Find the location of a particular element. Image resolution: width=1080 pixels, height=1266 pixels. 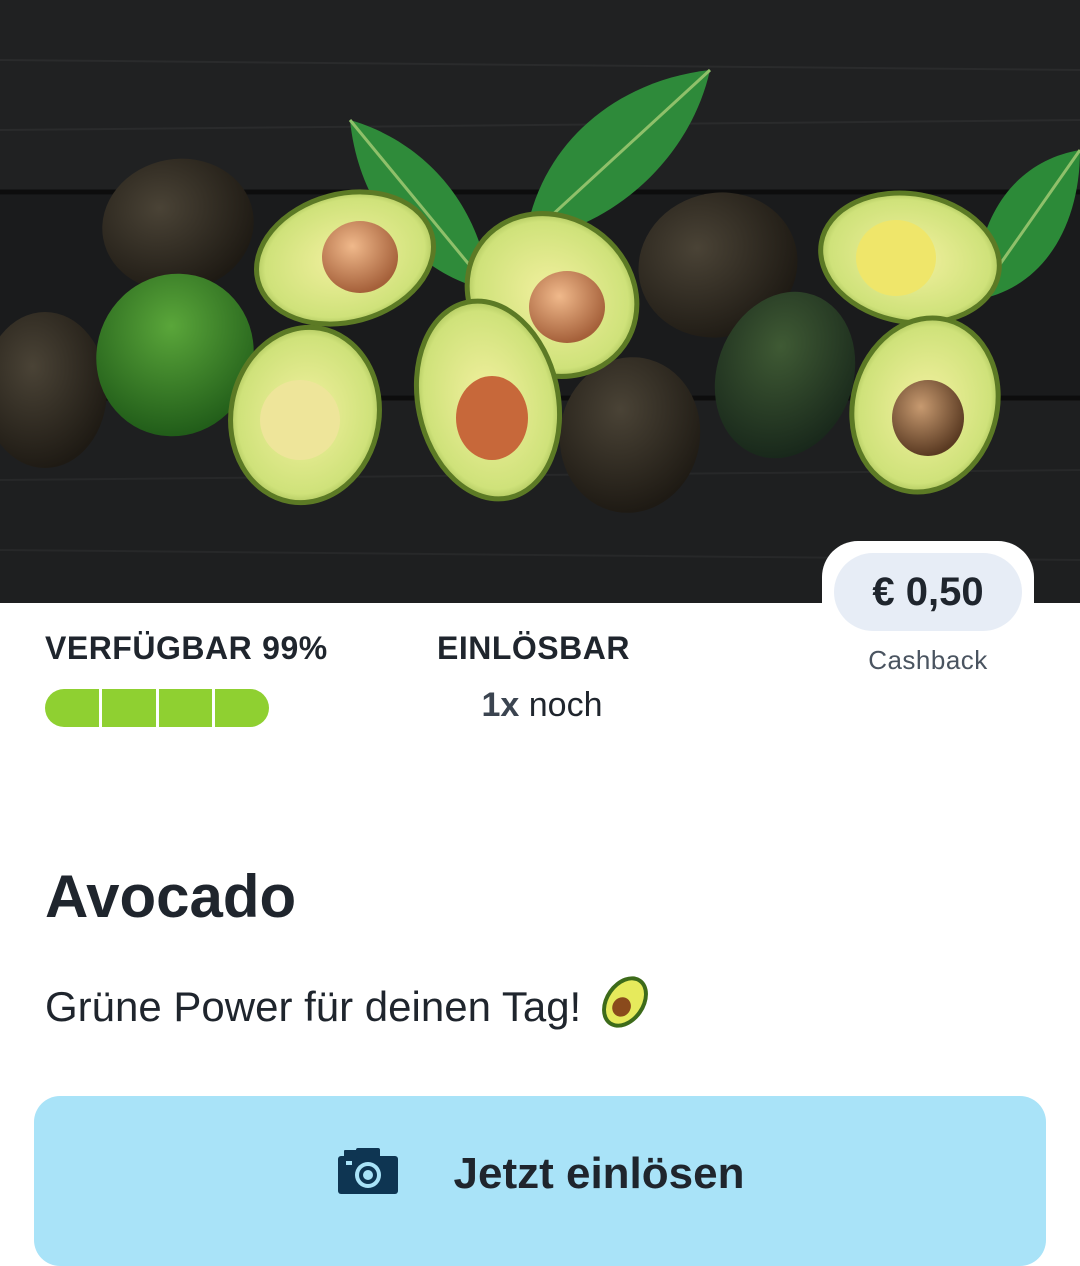

availability-label: VERFÜGBAR 99% is located at coordinates (186, 648).